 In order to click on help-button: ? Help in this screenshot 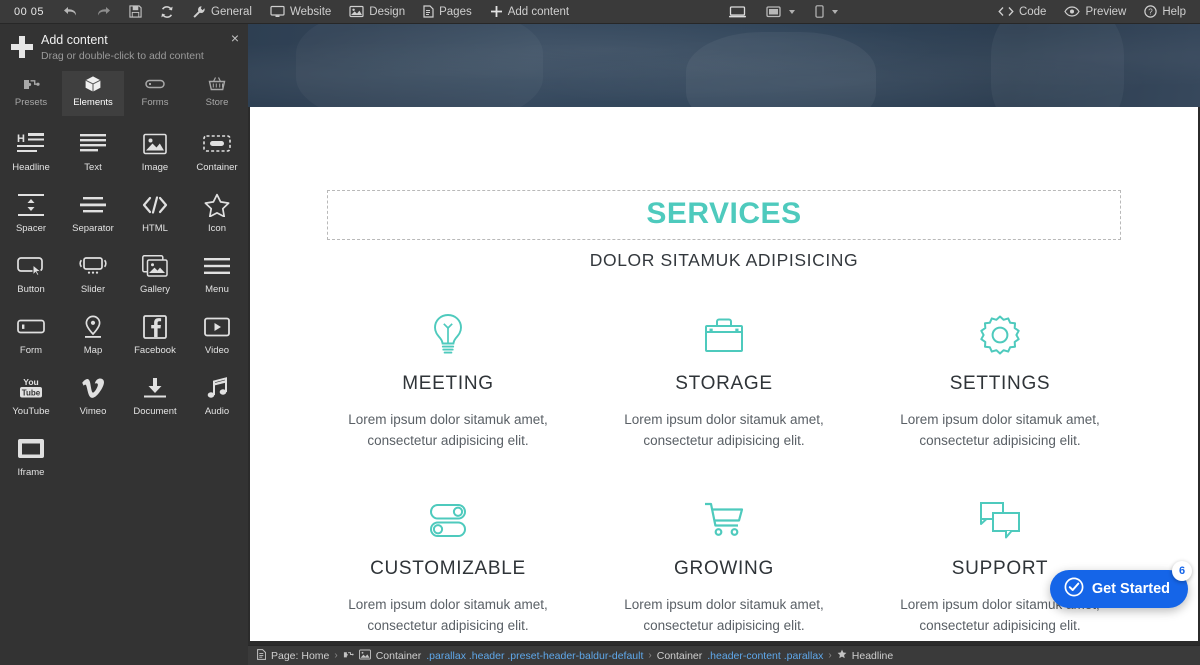, I will do `click(1167, 12)`.